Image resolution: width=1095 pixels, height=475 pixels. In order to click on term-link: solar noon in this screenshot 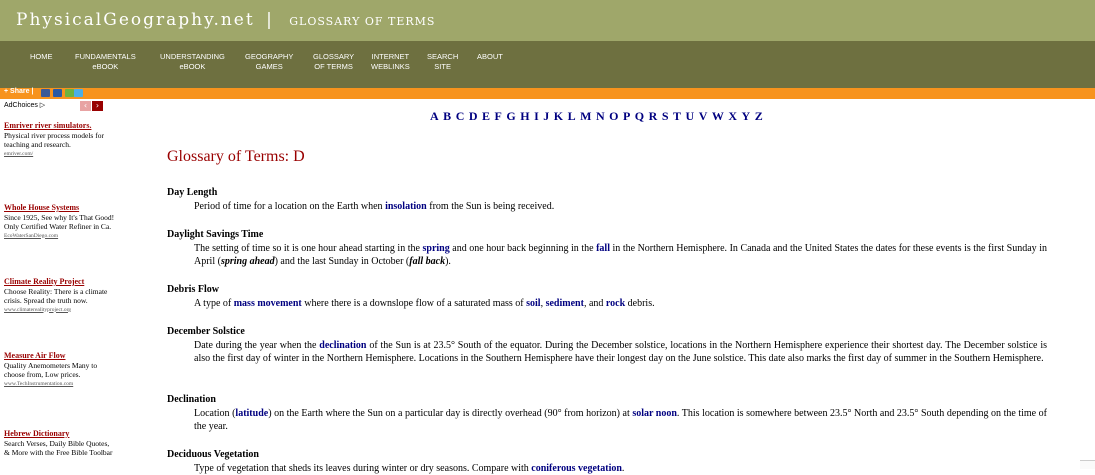, I will do `click(654, 413)`.